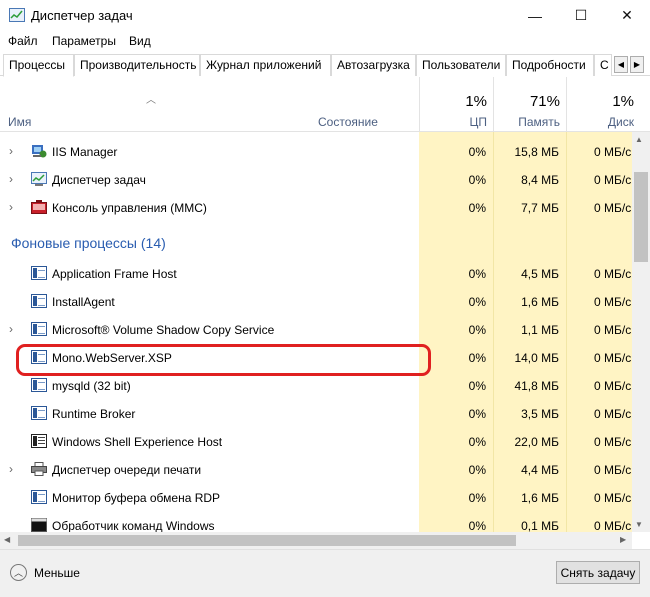 Image resolution: width=650 pixels, height=597 pixels. What do you see at coordinates (316, 274) in the screenshot?
I see `process-row: Application Frame Host 0% 4,5 МБ 0 МБ/с` at bounding box center [316, 274].